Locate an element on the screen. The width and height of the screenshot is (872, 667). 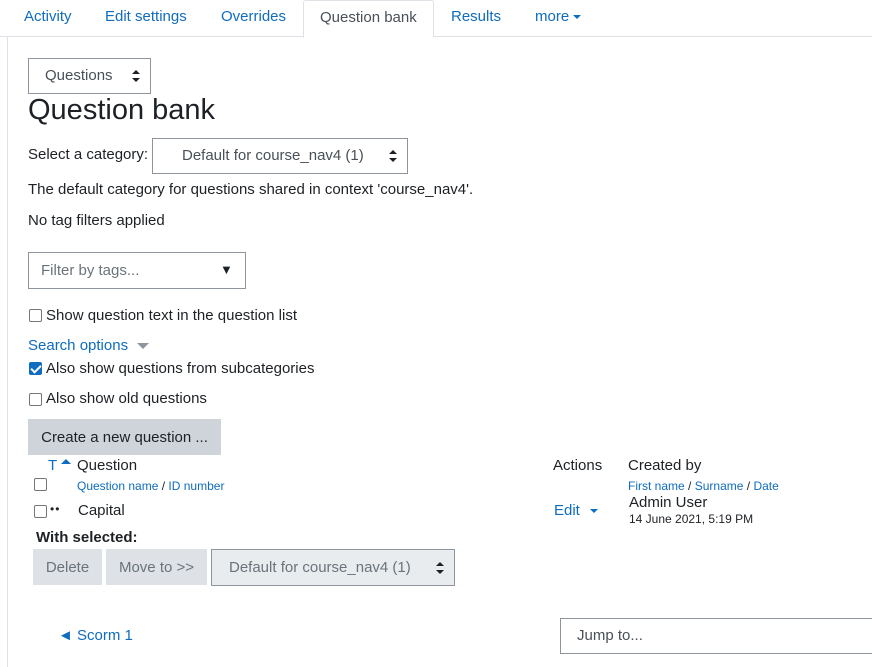
created-date: 14 June 2021, 5:19 PM is located at coordinates (691, 519).